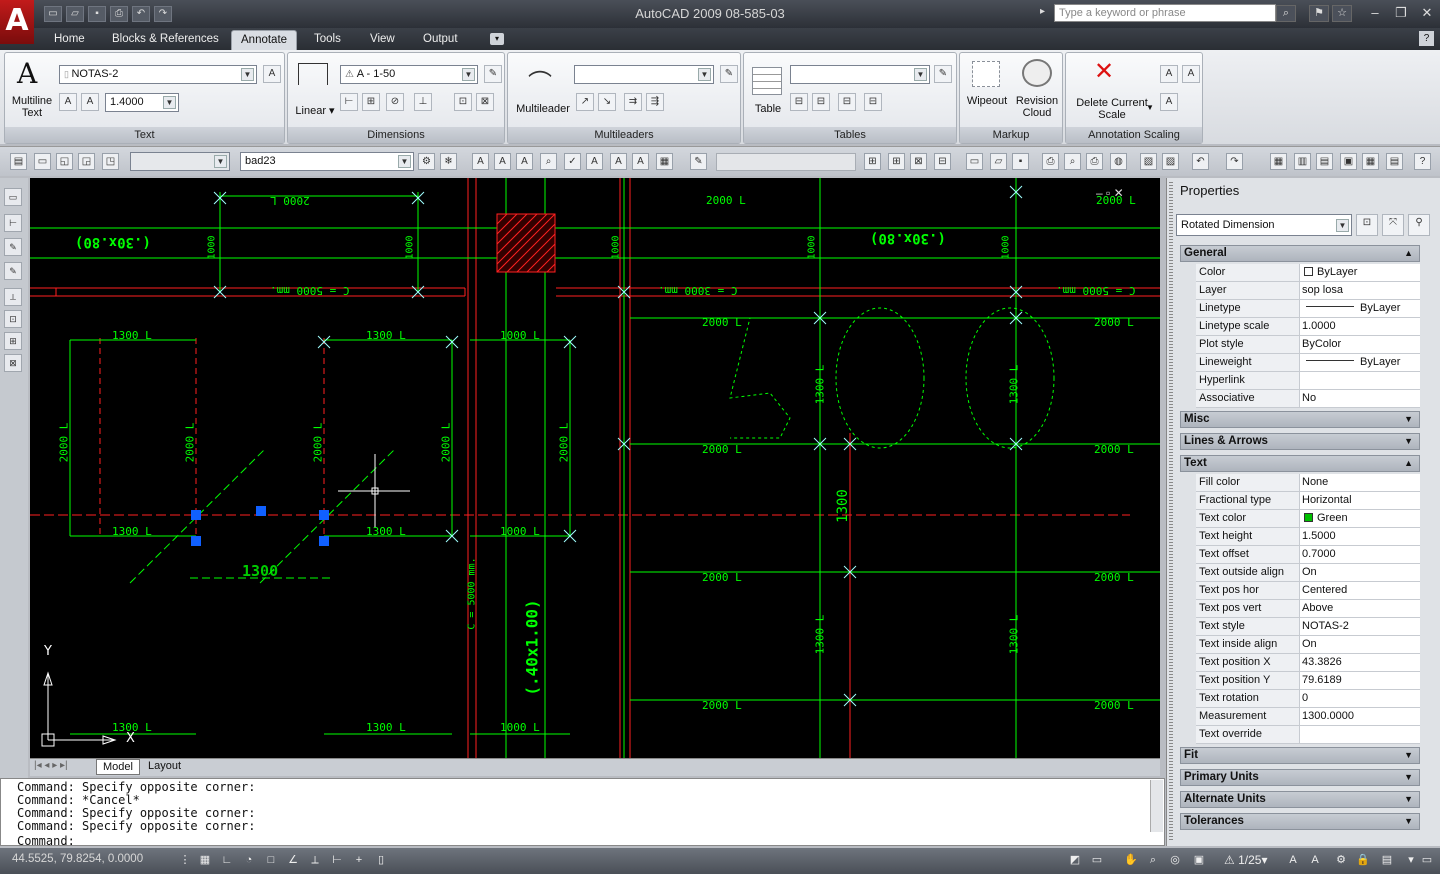  What do you see at coordinates (1361, 290) in the screenshot?
I see `property-value: sop losa` at bounding box center [1361, 290].